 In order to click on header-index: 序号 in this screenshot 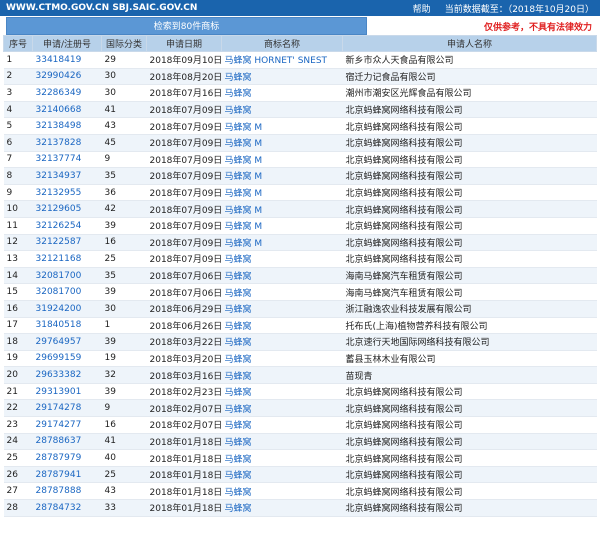, I will do `click(18, 43)`.